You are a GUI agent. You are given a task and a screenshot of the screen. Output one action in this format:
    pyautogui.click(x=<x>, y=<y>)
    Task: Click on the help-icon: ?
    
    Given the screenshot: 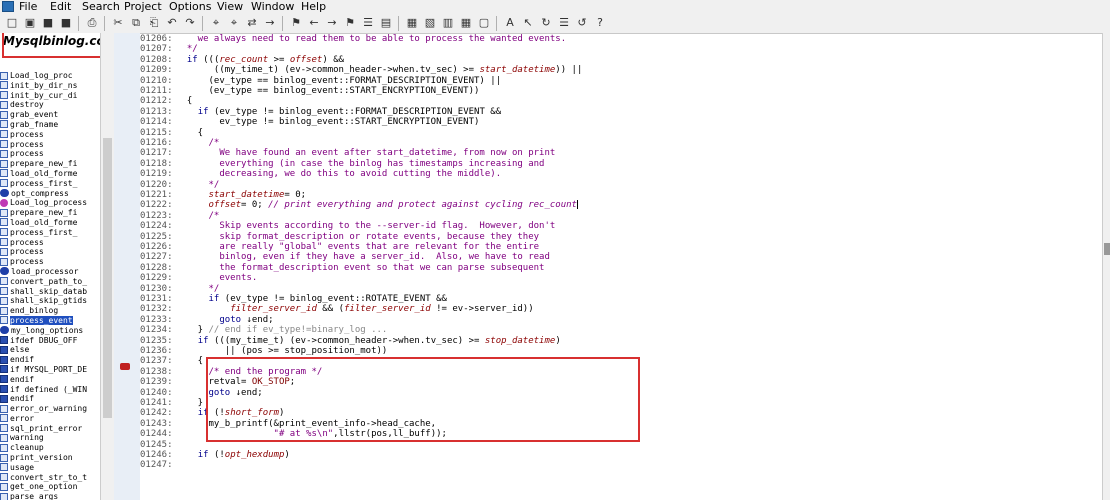 What is the action you would take?
    pyautogui.click(x=600, y=23)
    